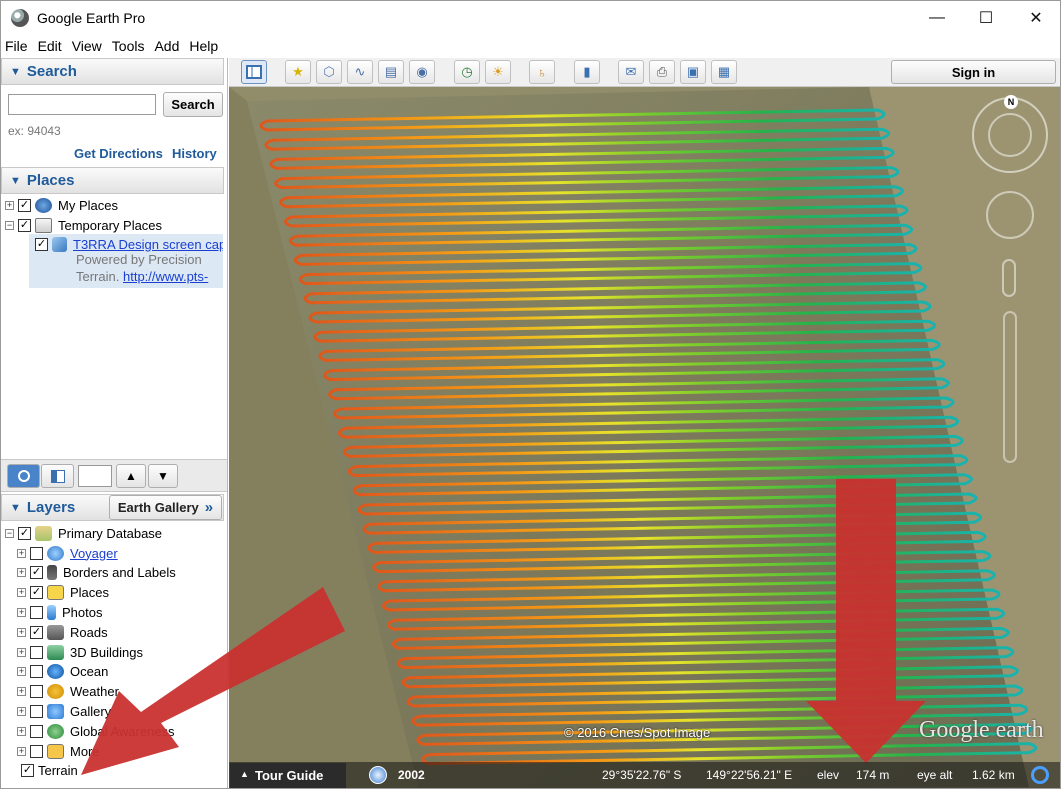 Image resolution: width=1061 pixels, height=789 pixels. Describe the element at coordinates (213, 681) in the screenshot. I see `red-arrow-down-left` at that location.